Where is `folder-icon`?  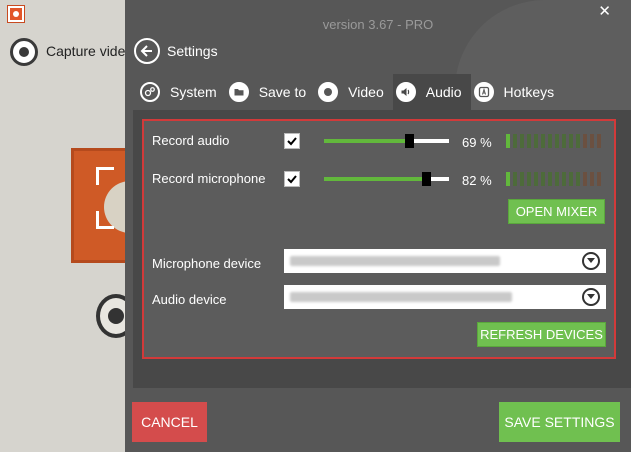 folder-icon is located at coordinates (238, 92).